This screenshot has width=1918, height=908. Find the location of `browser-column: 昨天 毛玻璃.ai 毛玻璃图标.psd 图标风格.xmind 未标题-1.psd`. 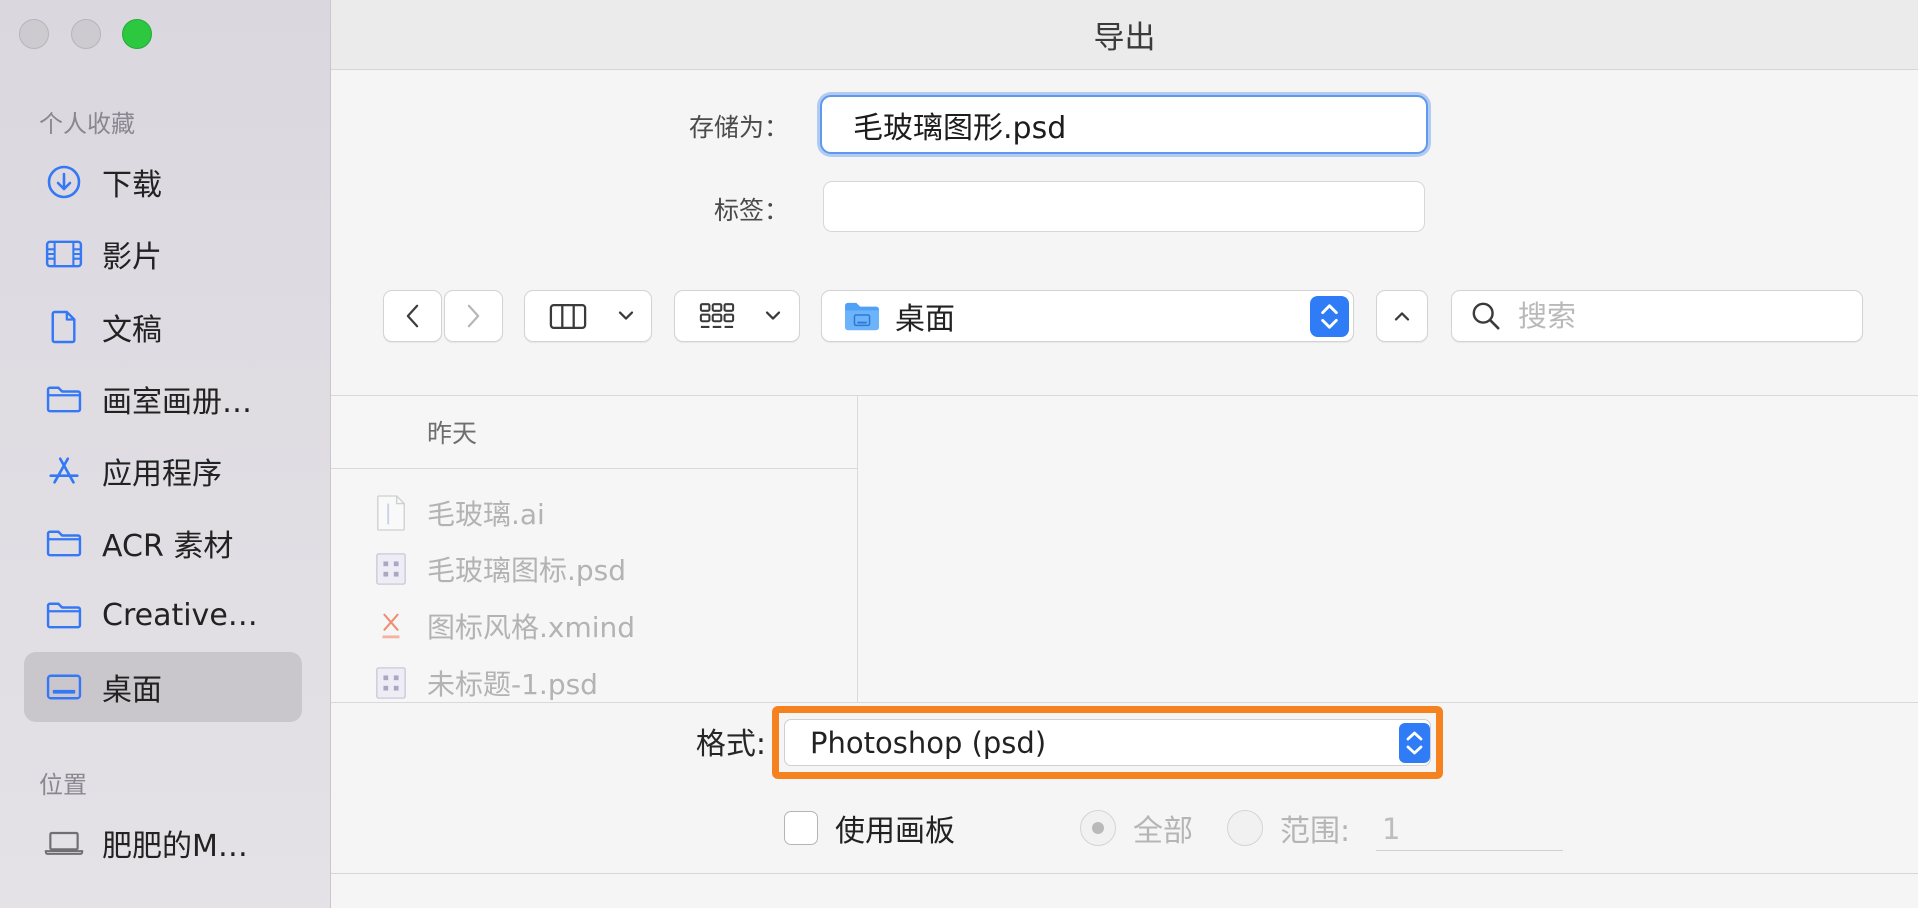

browser-column: 昨天 毛玻璃.ai 毛玻璃图标.psd 图标风格.xmind 未标题-1.psd is located at coordinates (594, 549).